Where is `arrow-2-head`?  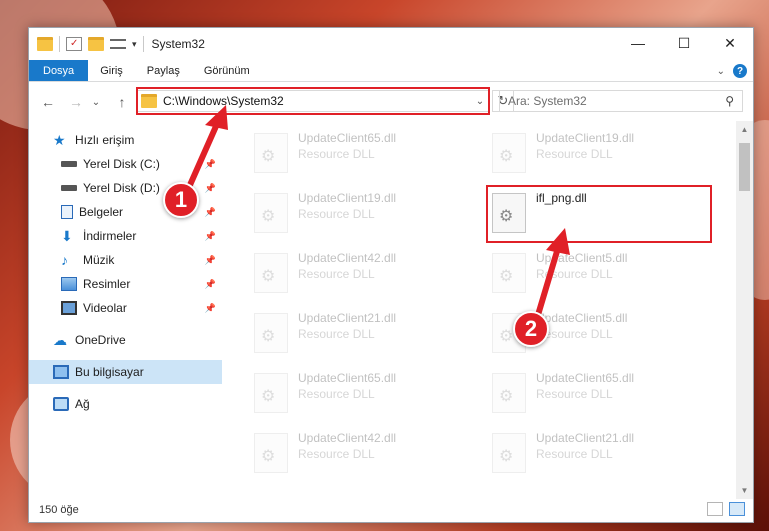
arrow-2-head is located at coordinates (558, 241).